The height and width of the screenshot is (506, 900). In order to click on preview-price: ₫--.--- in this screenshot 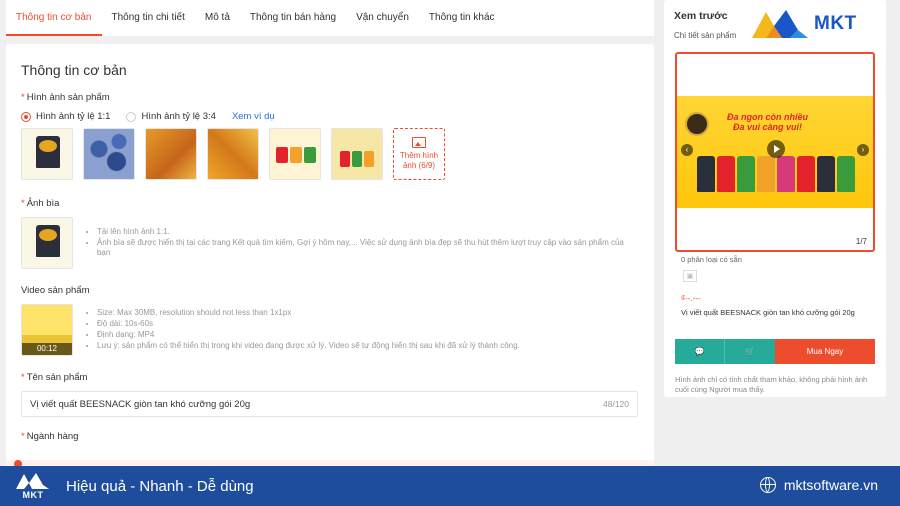, I will do `click(691, 298)`.